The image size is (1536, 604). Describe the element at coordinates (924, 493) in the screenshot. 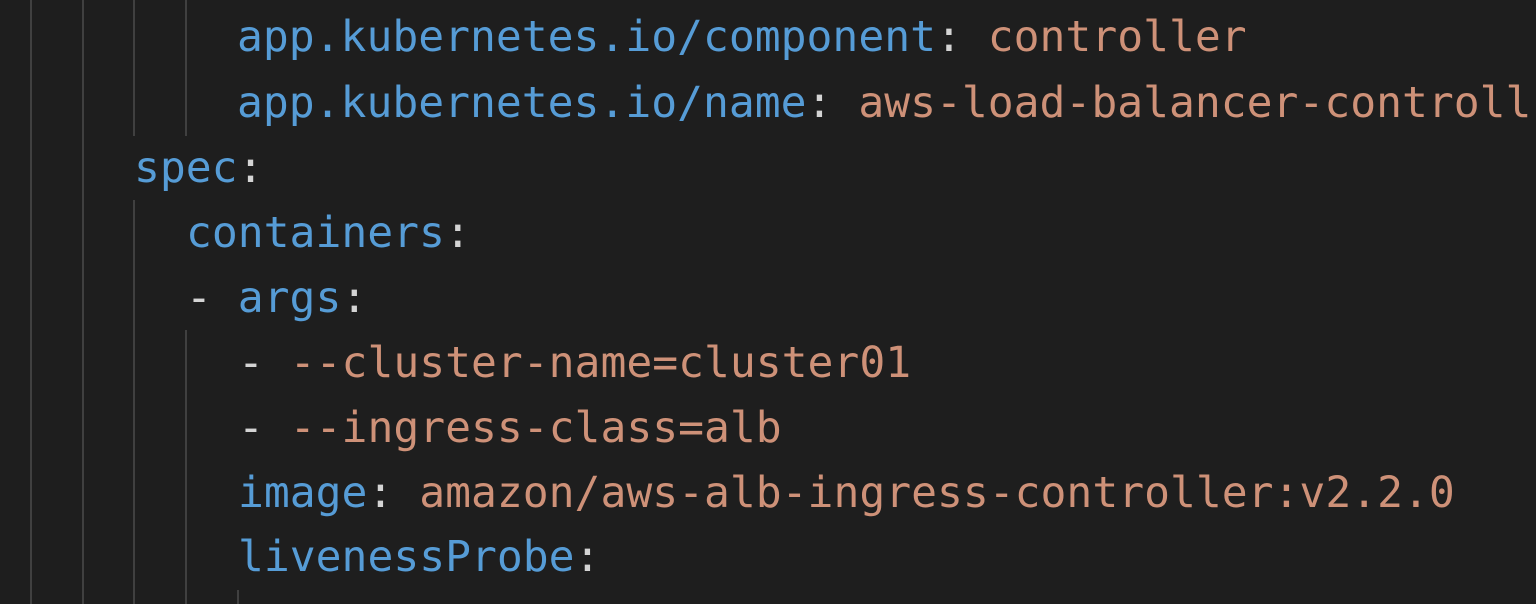

I see `yaml-value: amazon/aws-alb-ingress-controller:v2.2.0` at that location.